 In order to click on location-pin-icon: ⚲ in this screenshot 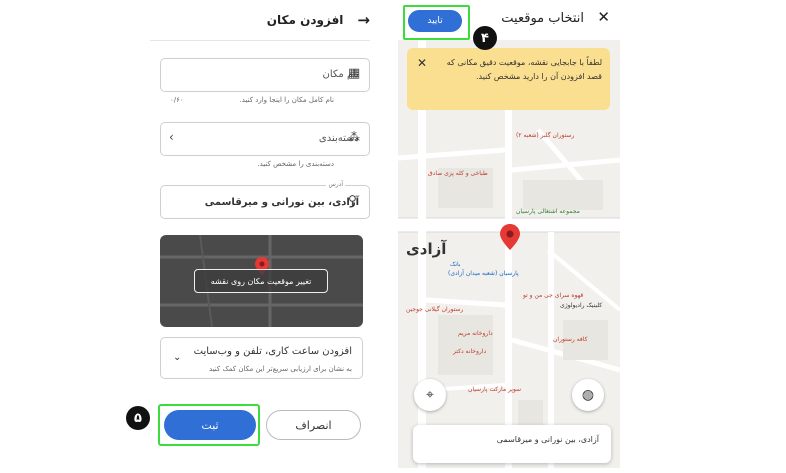, I will do `click(352, 200)`.